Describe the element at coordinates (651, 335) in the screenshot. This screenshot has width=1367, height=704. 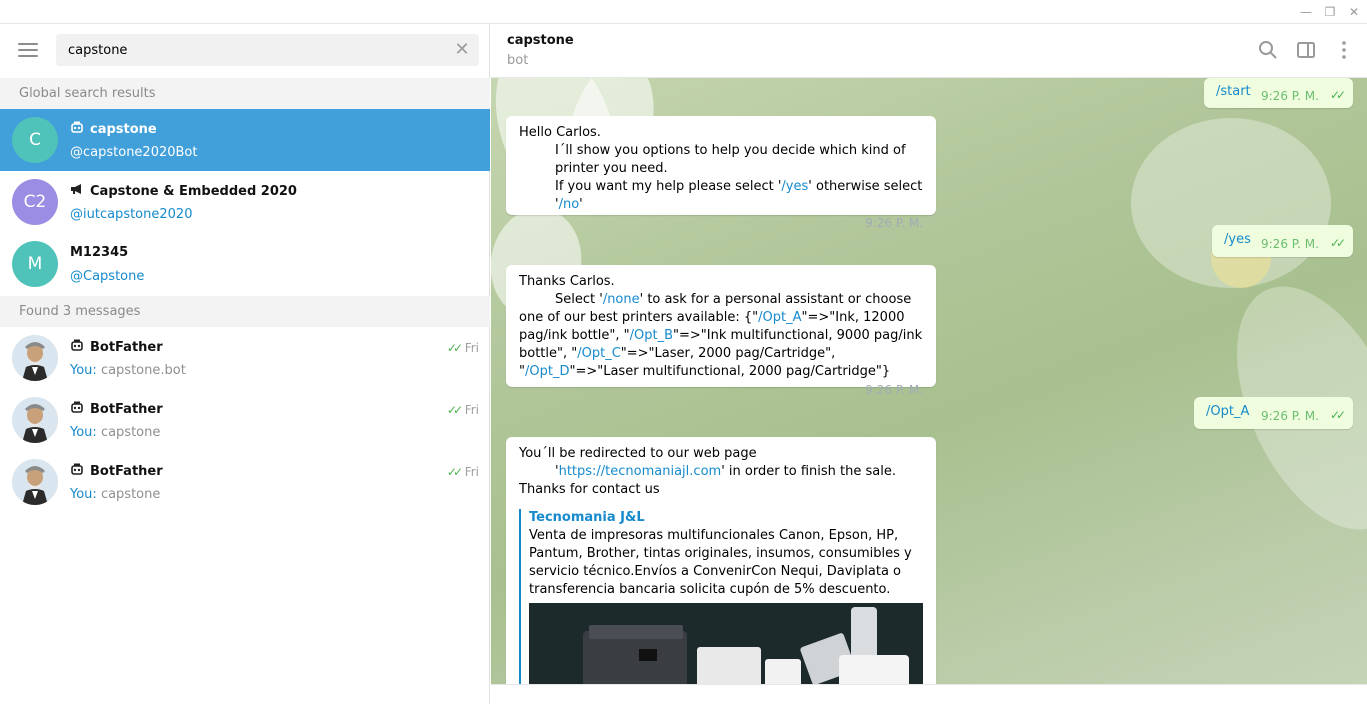
I see `command-link: /Opt_B` at that location.